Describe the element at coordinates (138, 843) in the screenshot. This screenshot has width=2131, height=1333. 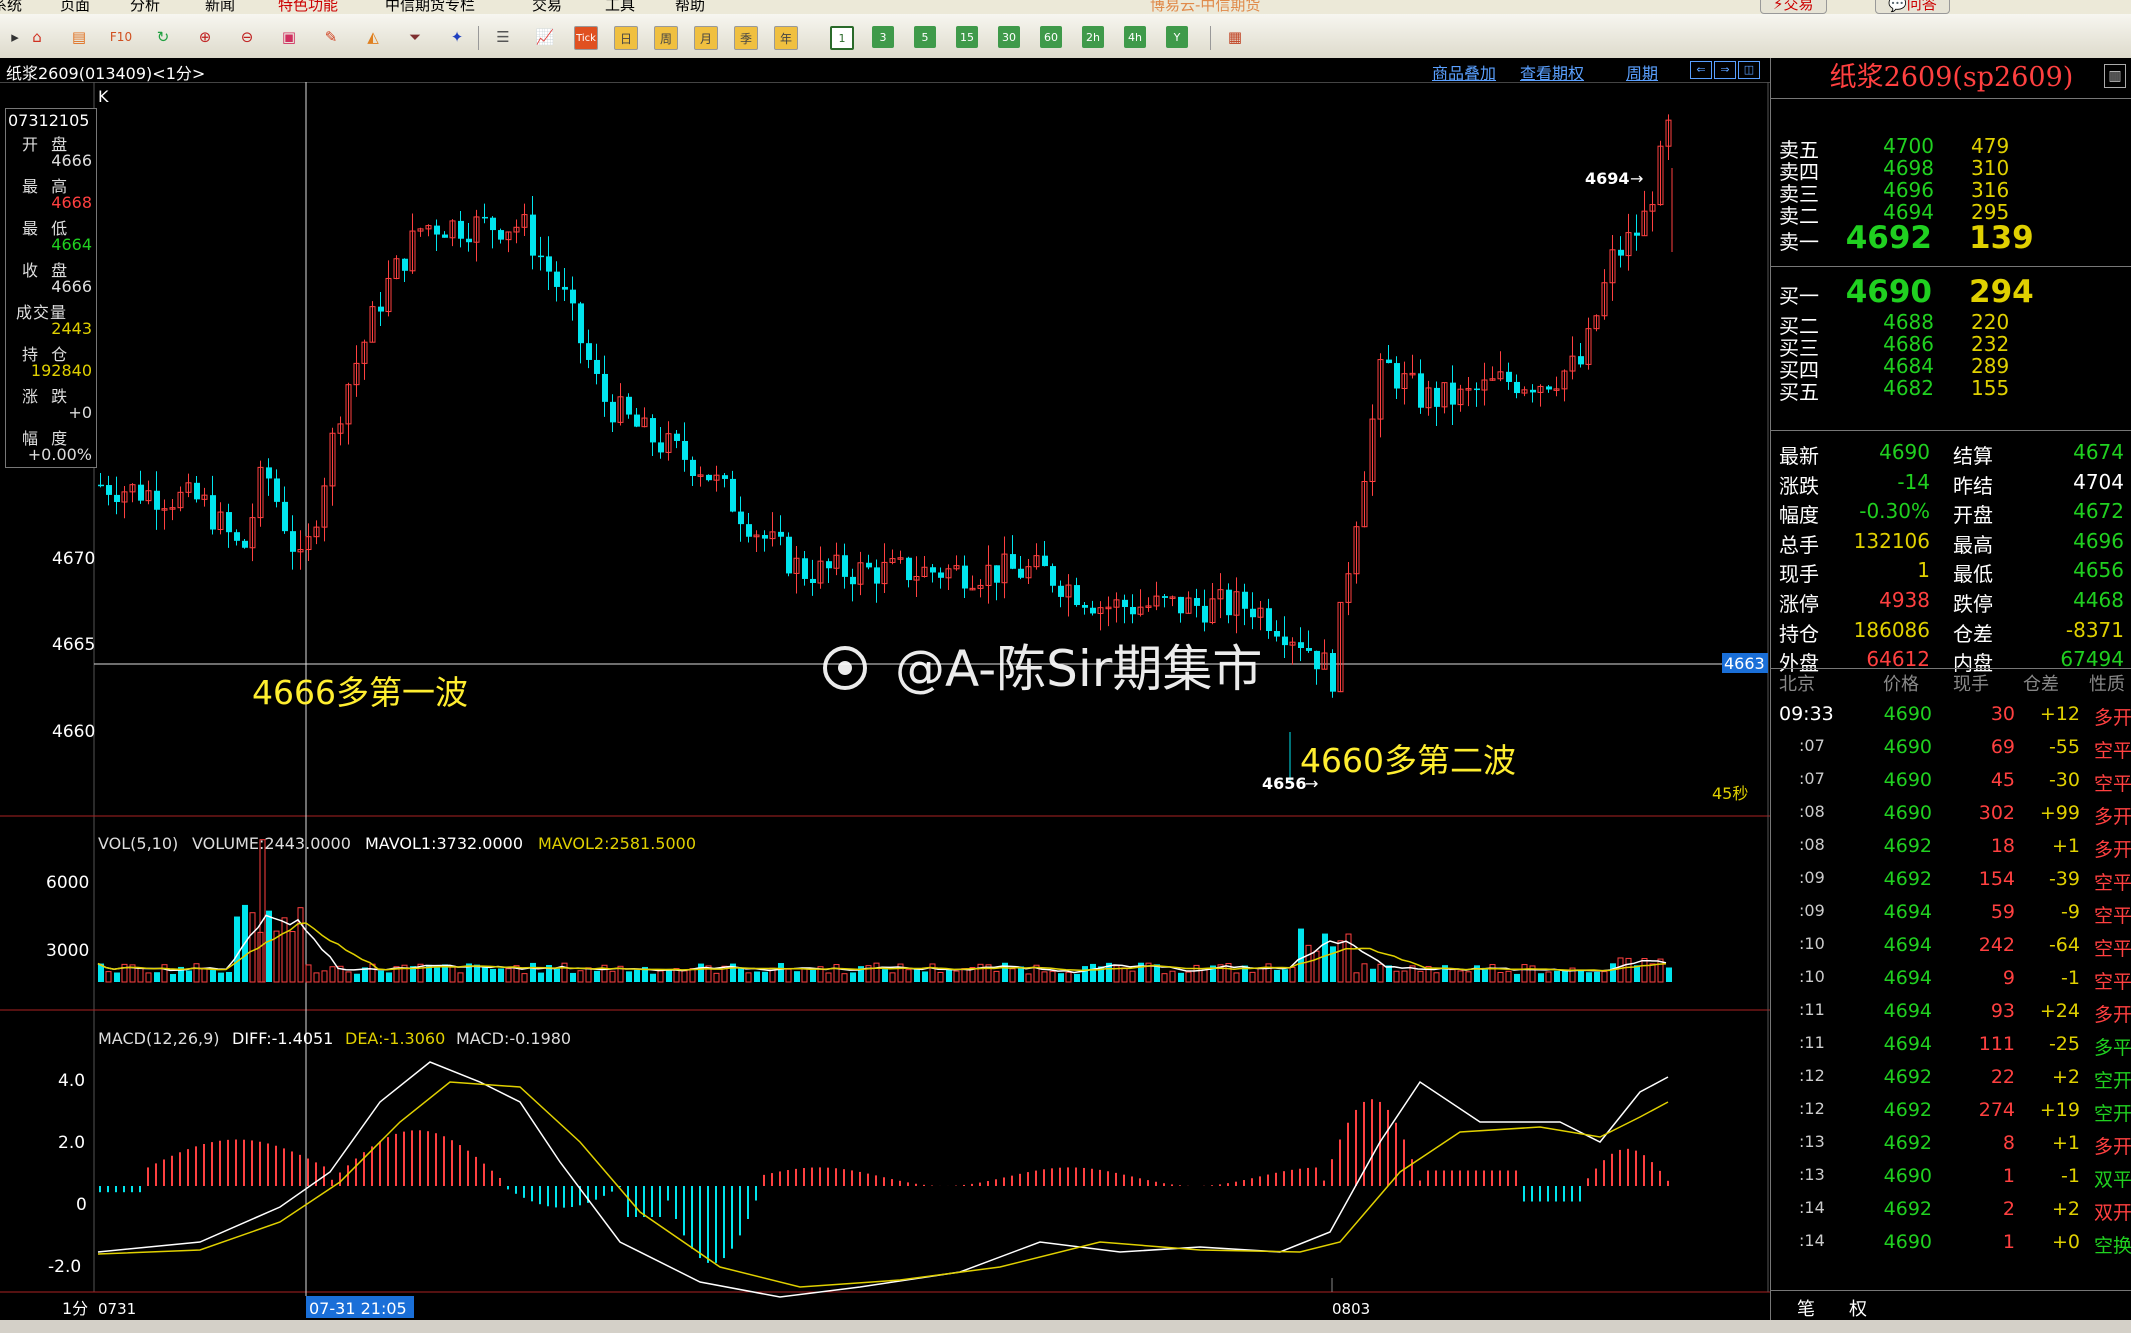
I see `vol-indicator-name: VOL(5,10)` at that location.